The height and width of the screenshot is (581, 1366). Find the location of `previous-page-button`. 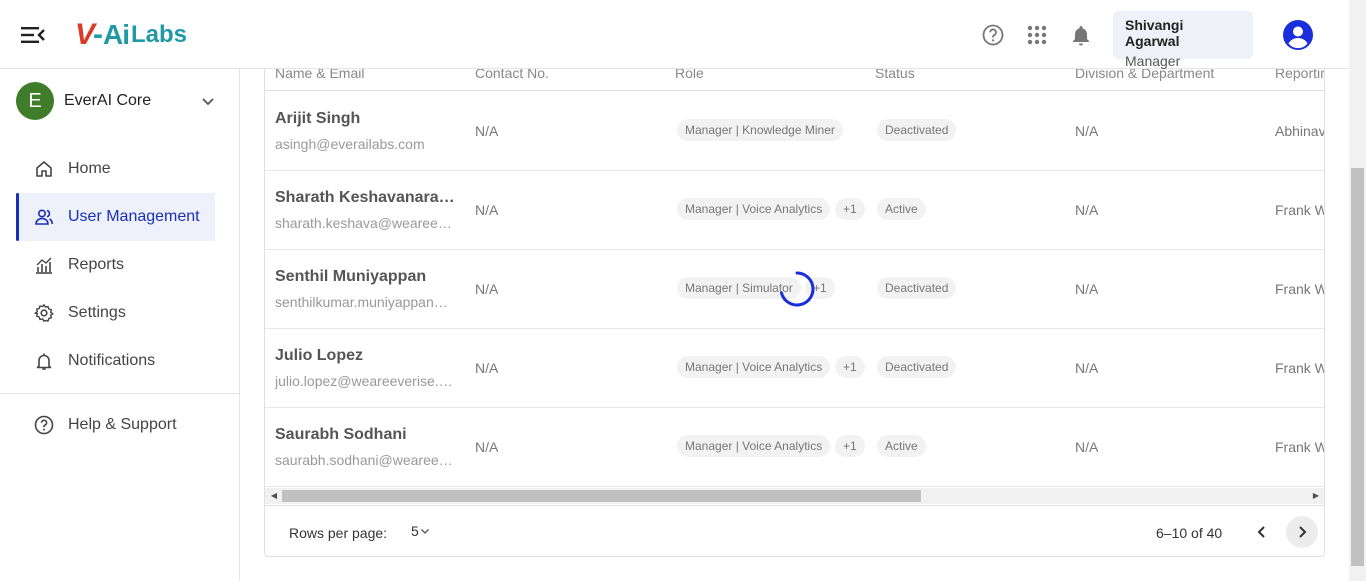

previous-page-button is located at coordinates (1262, 532).